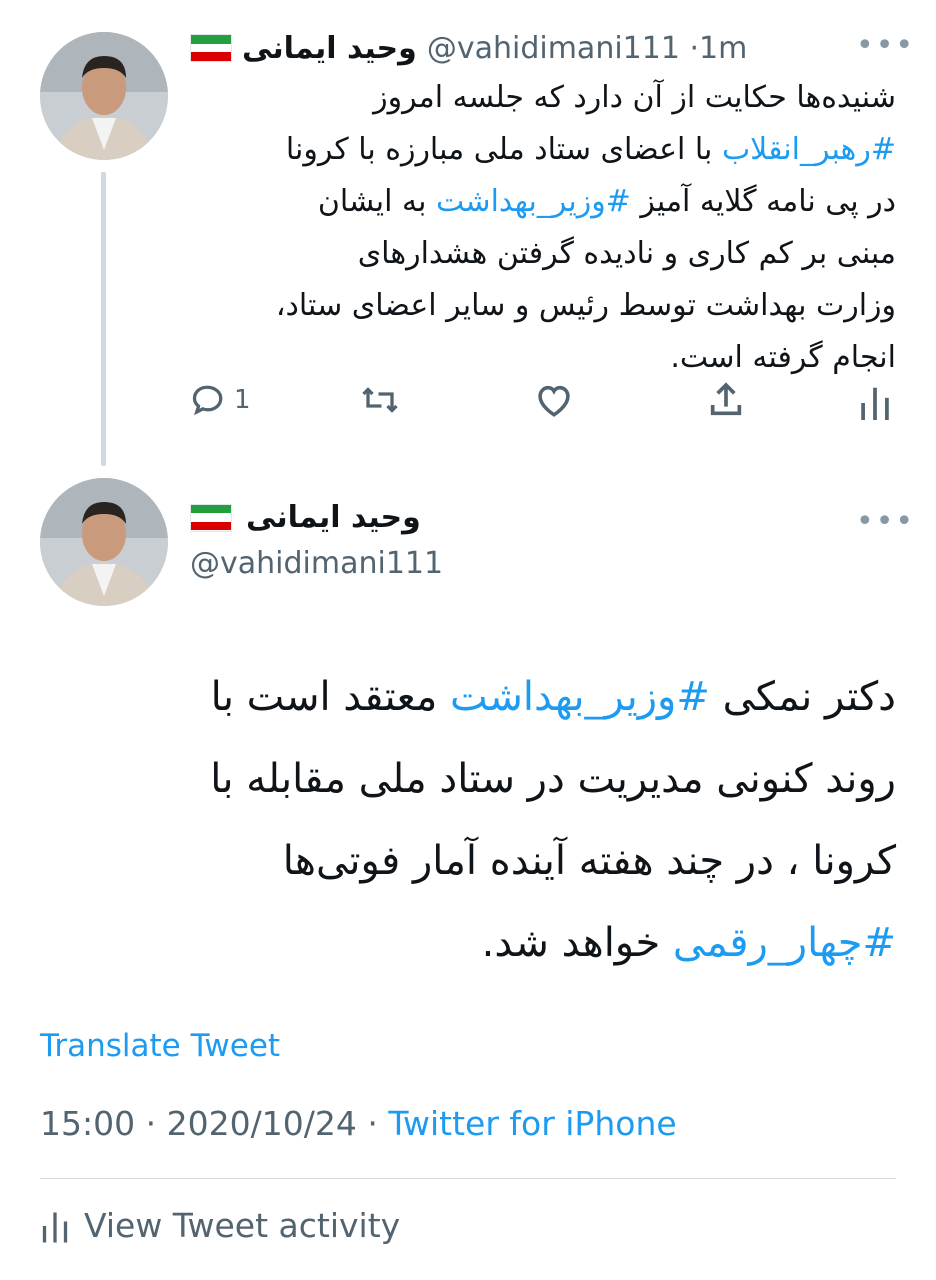  What do you see at coordinates (626, 253) in the screenshot?
I see `tweet-line: مبنی بر کم کاری و نادیده گرفتن هشدارهای` at bounding box center [626, 253].